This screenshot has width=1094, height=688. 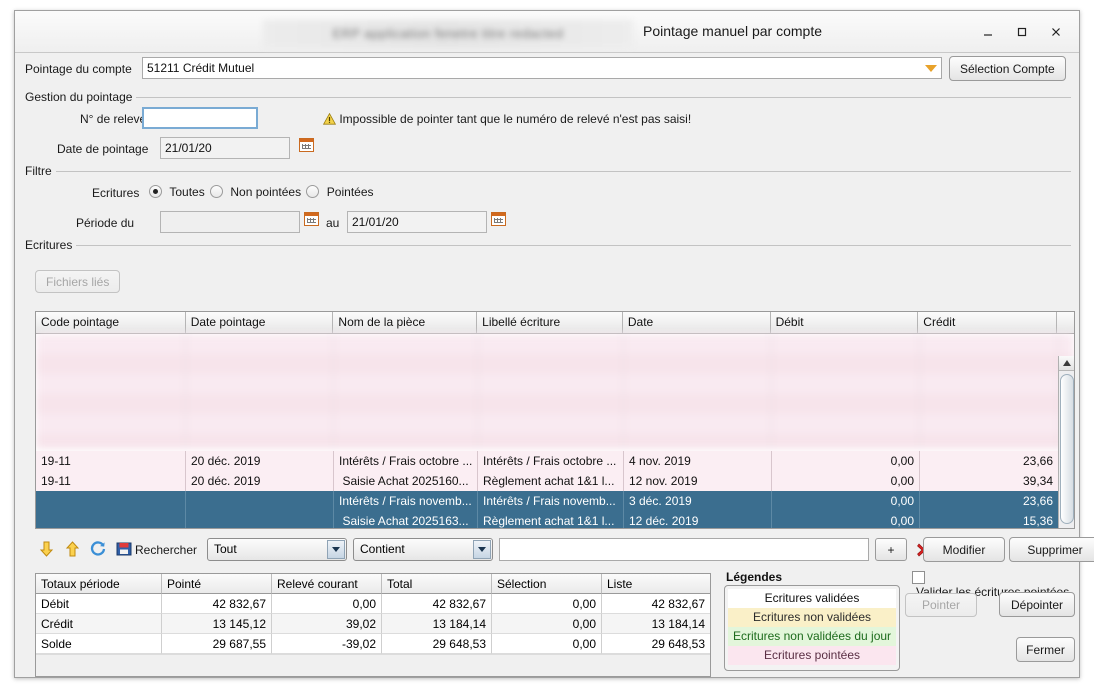 What do you see at coordinates (732, 31) in the screenshot?
I see `window-title: Pointage manuel par compte` at bounding box center [732, 31].